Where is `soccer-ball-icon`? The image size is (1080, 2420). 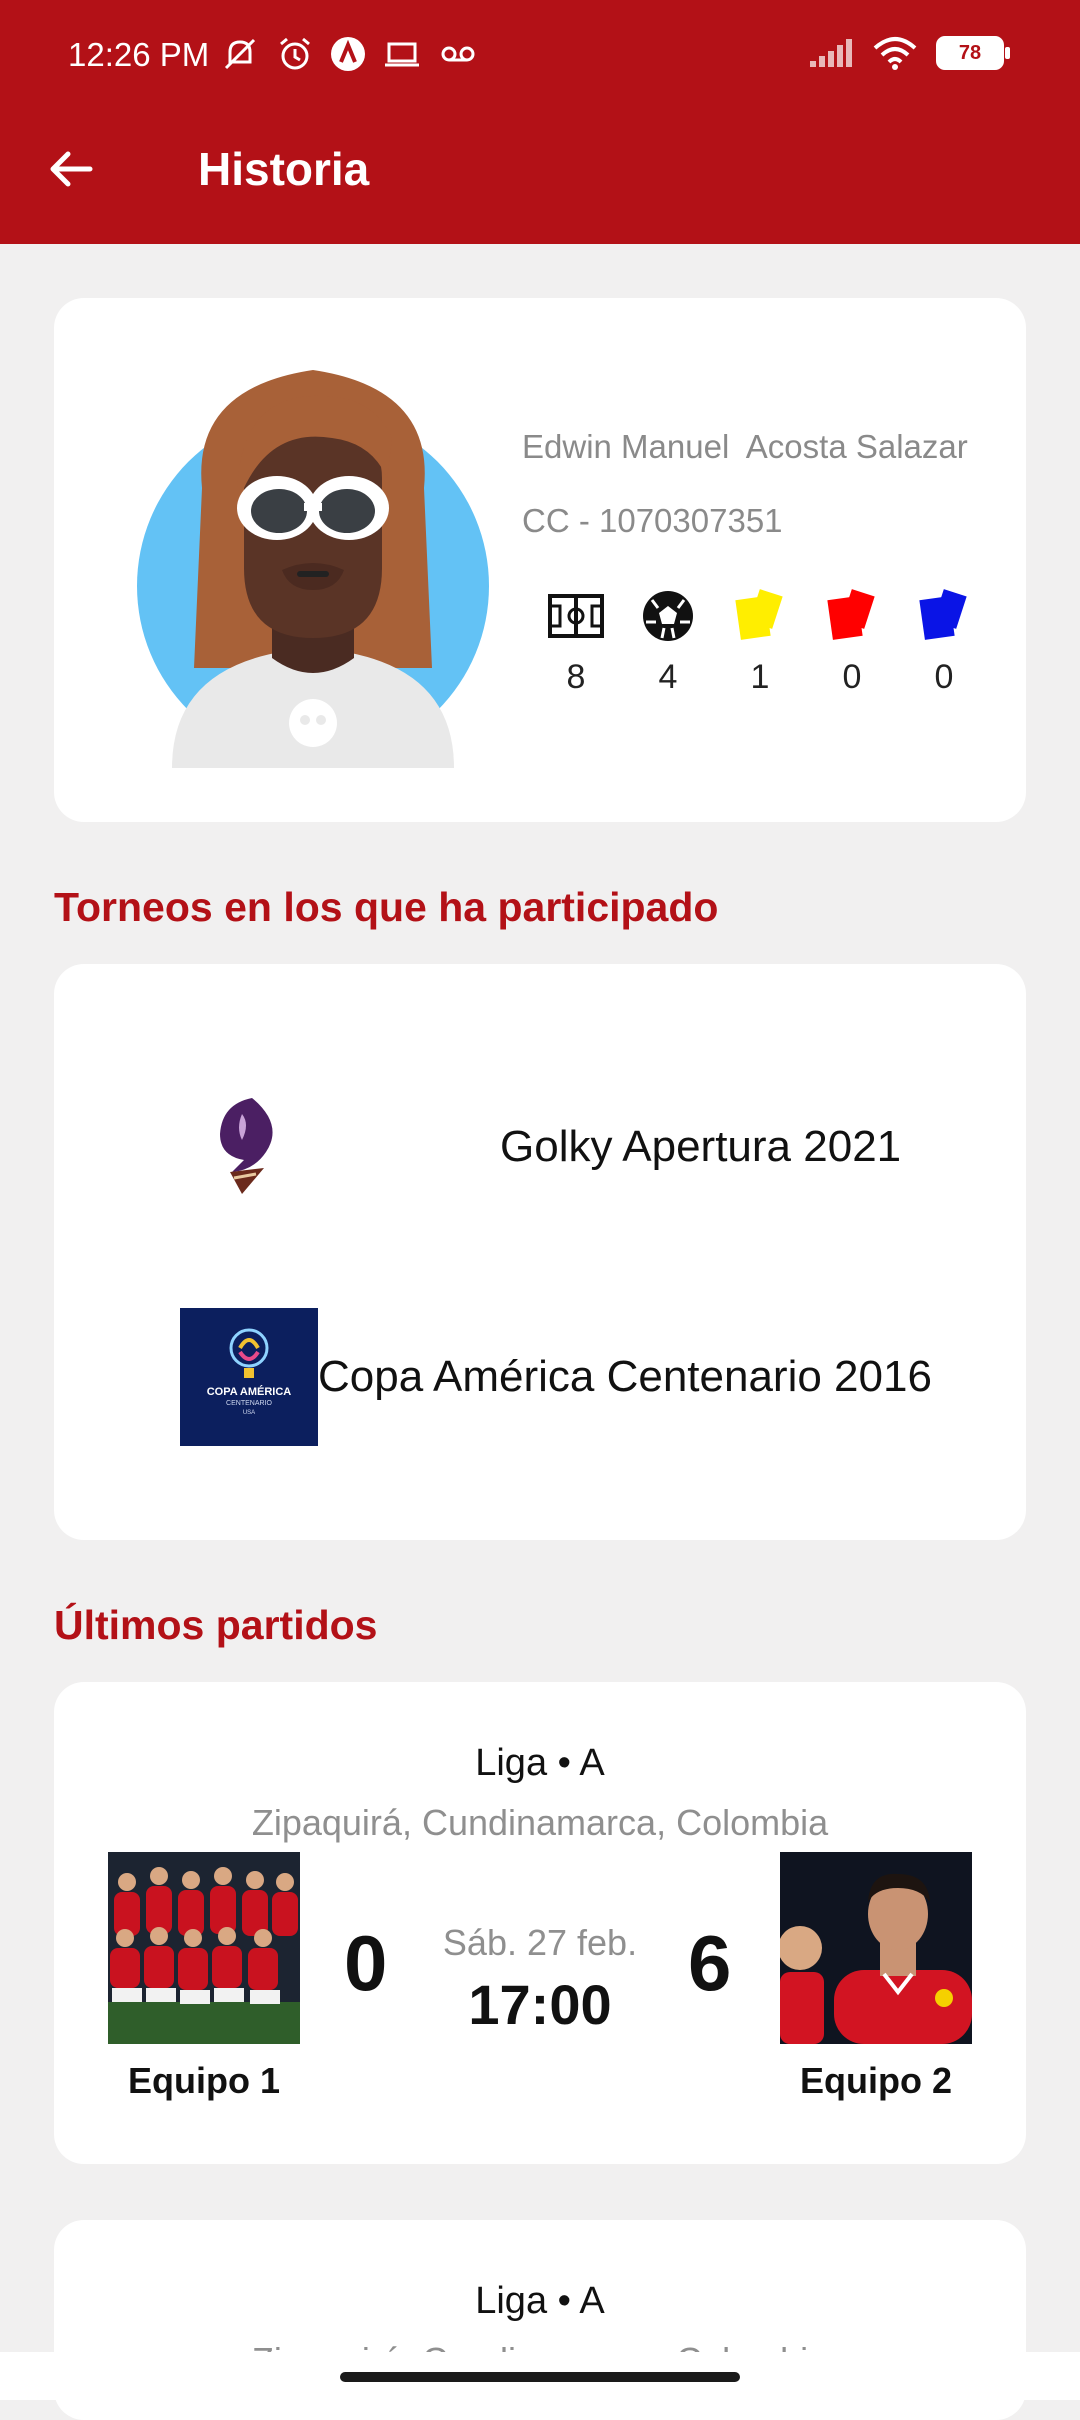
soccer-ball-icon is located at coordinates (668, 616).